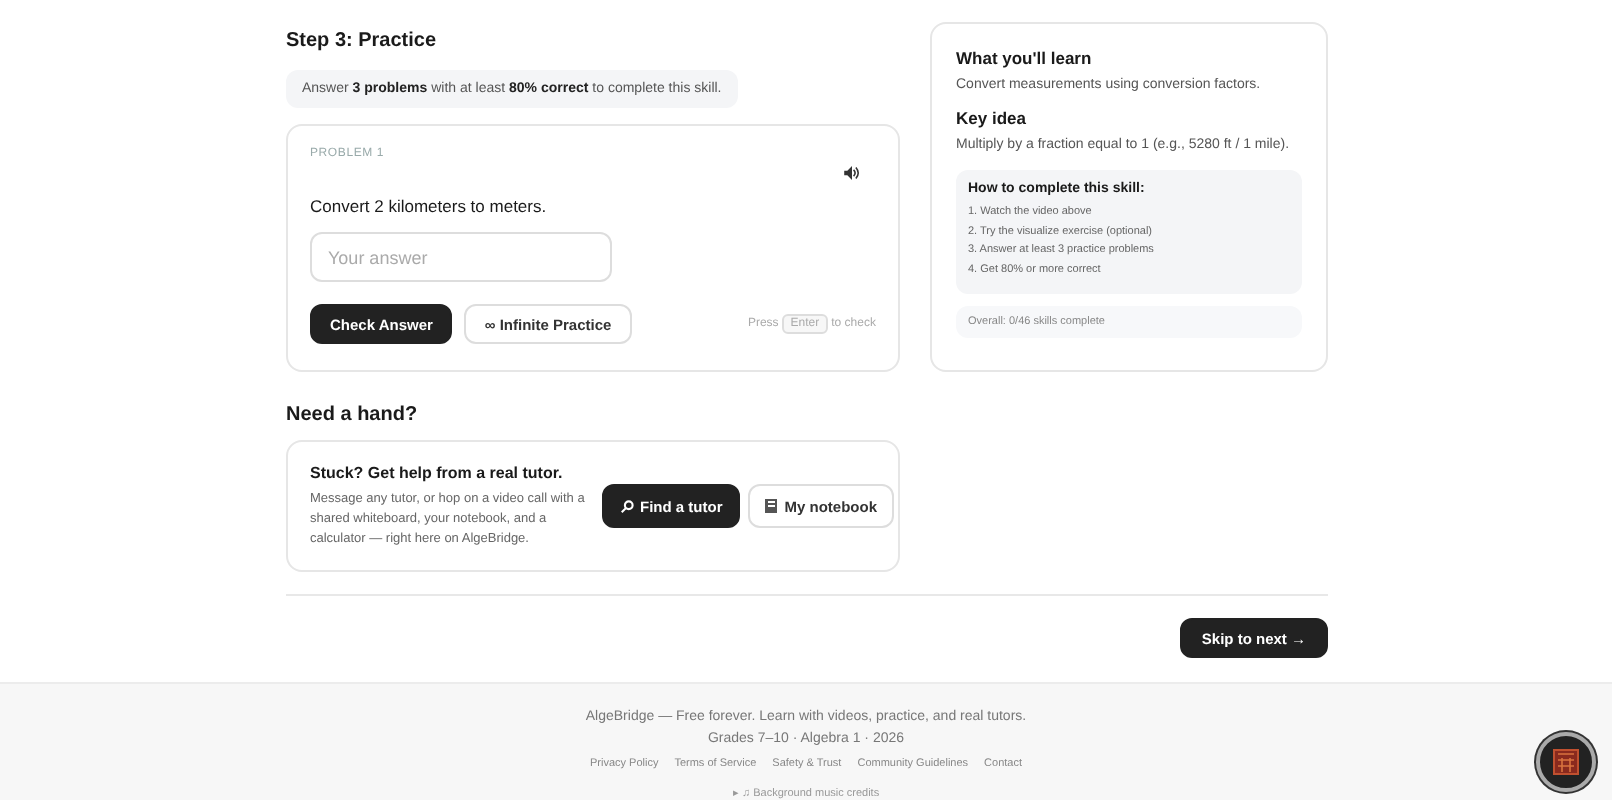 The width and height of the screenshot is (1612, 800). I want to click on notebook-icon, so click(771, 506).